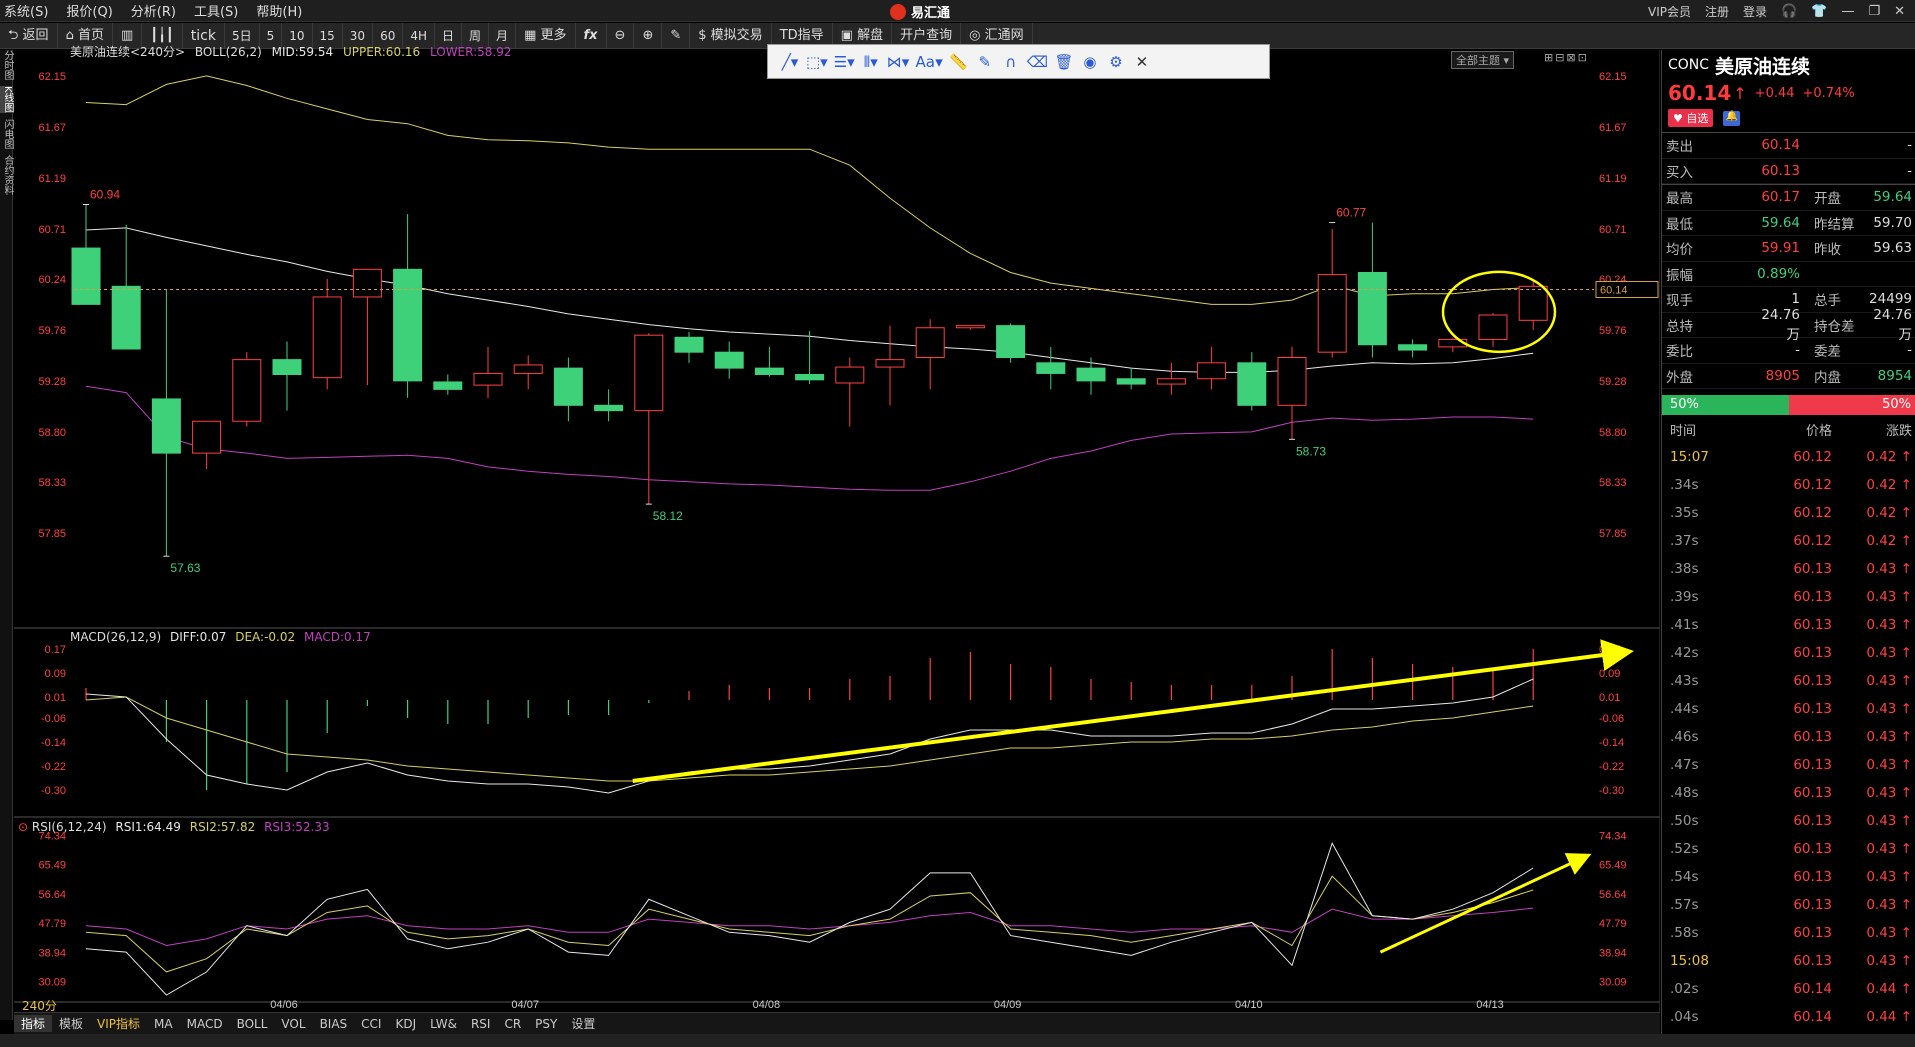  Describe the element at coordinates (1717, 11) in the screenshot. I see `register-link: 注册` at that location.